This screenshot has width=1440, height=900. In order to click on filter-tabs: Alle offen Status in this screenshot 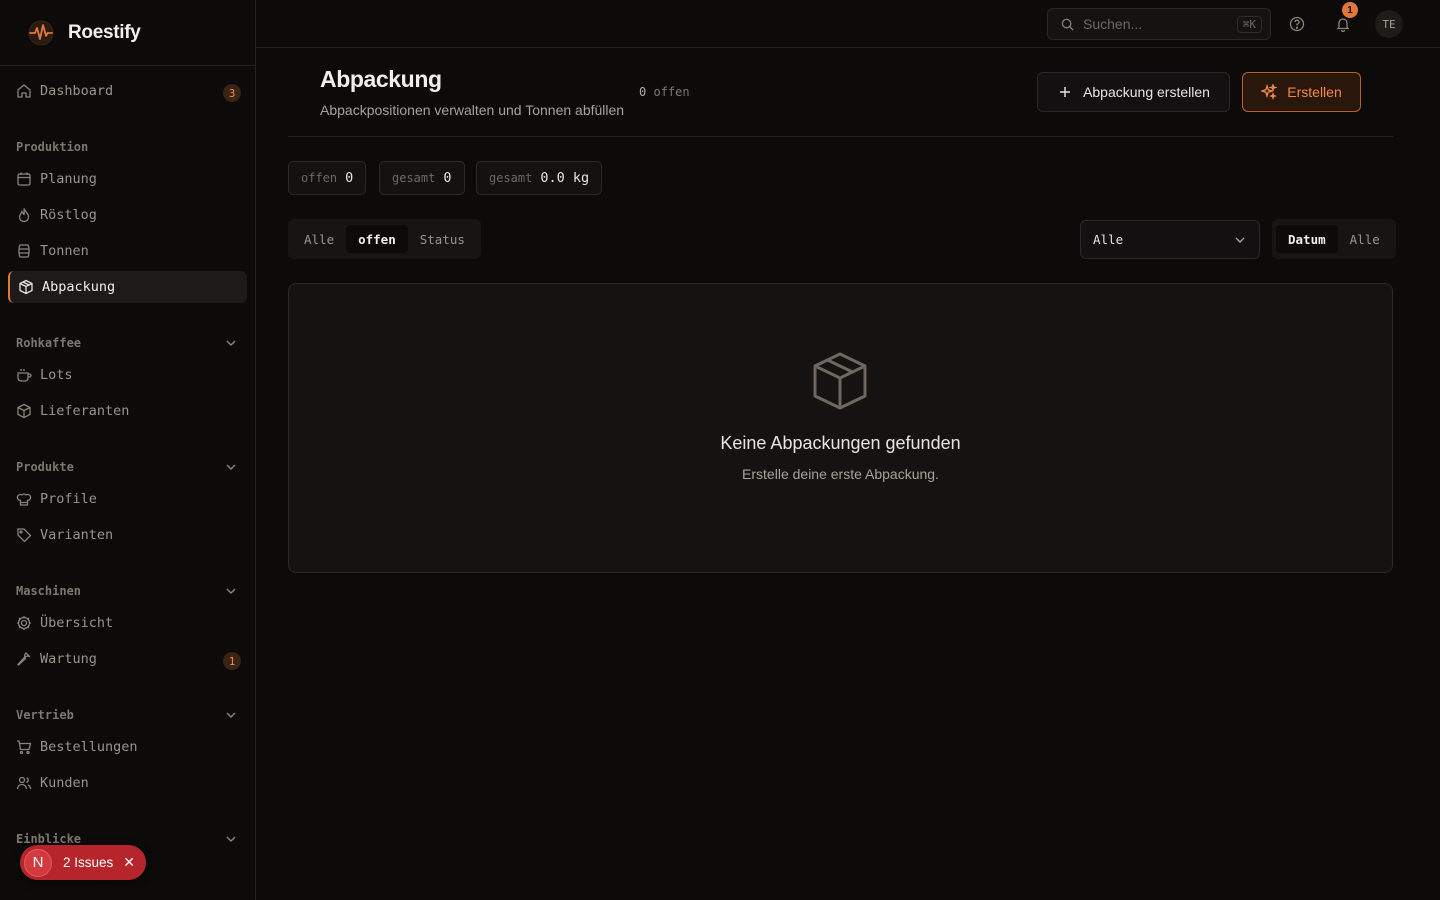, I will do `click(384, 239)`.